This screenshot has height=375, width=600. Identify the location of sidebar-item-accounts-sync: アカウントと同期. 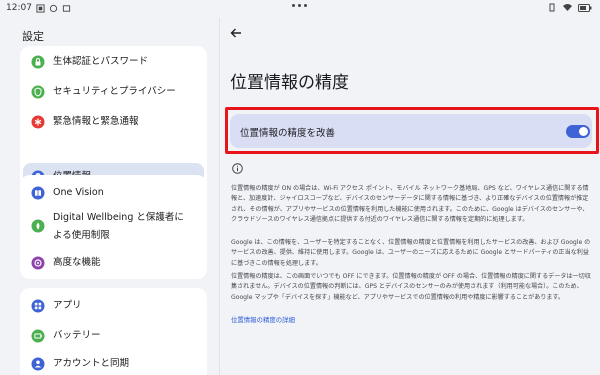
(113, 363).